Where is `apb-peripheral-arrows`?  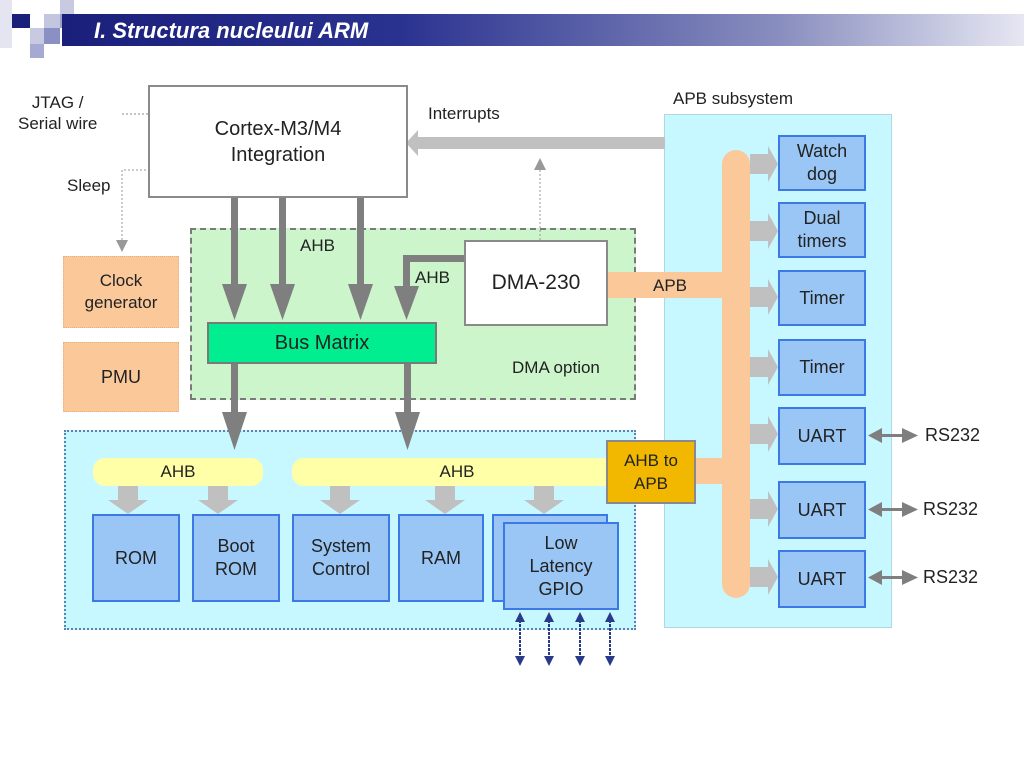 apb-peripheral-arrows is located at coordinates (764, 370).